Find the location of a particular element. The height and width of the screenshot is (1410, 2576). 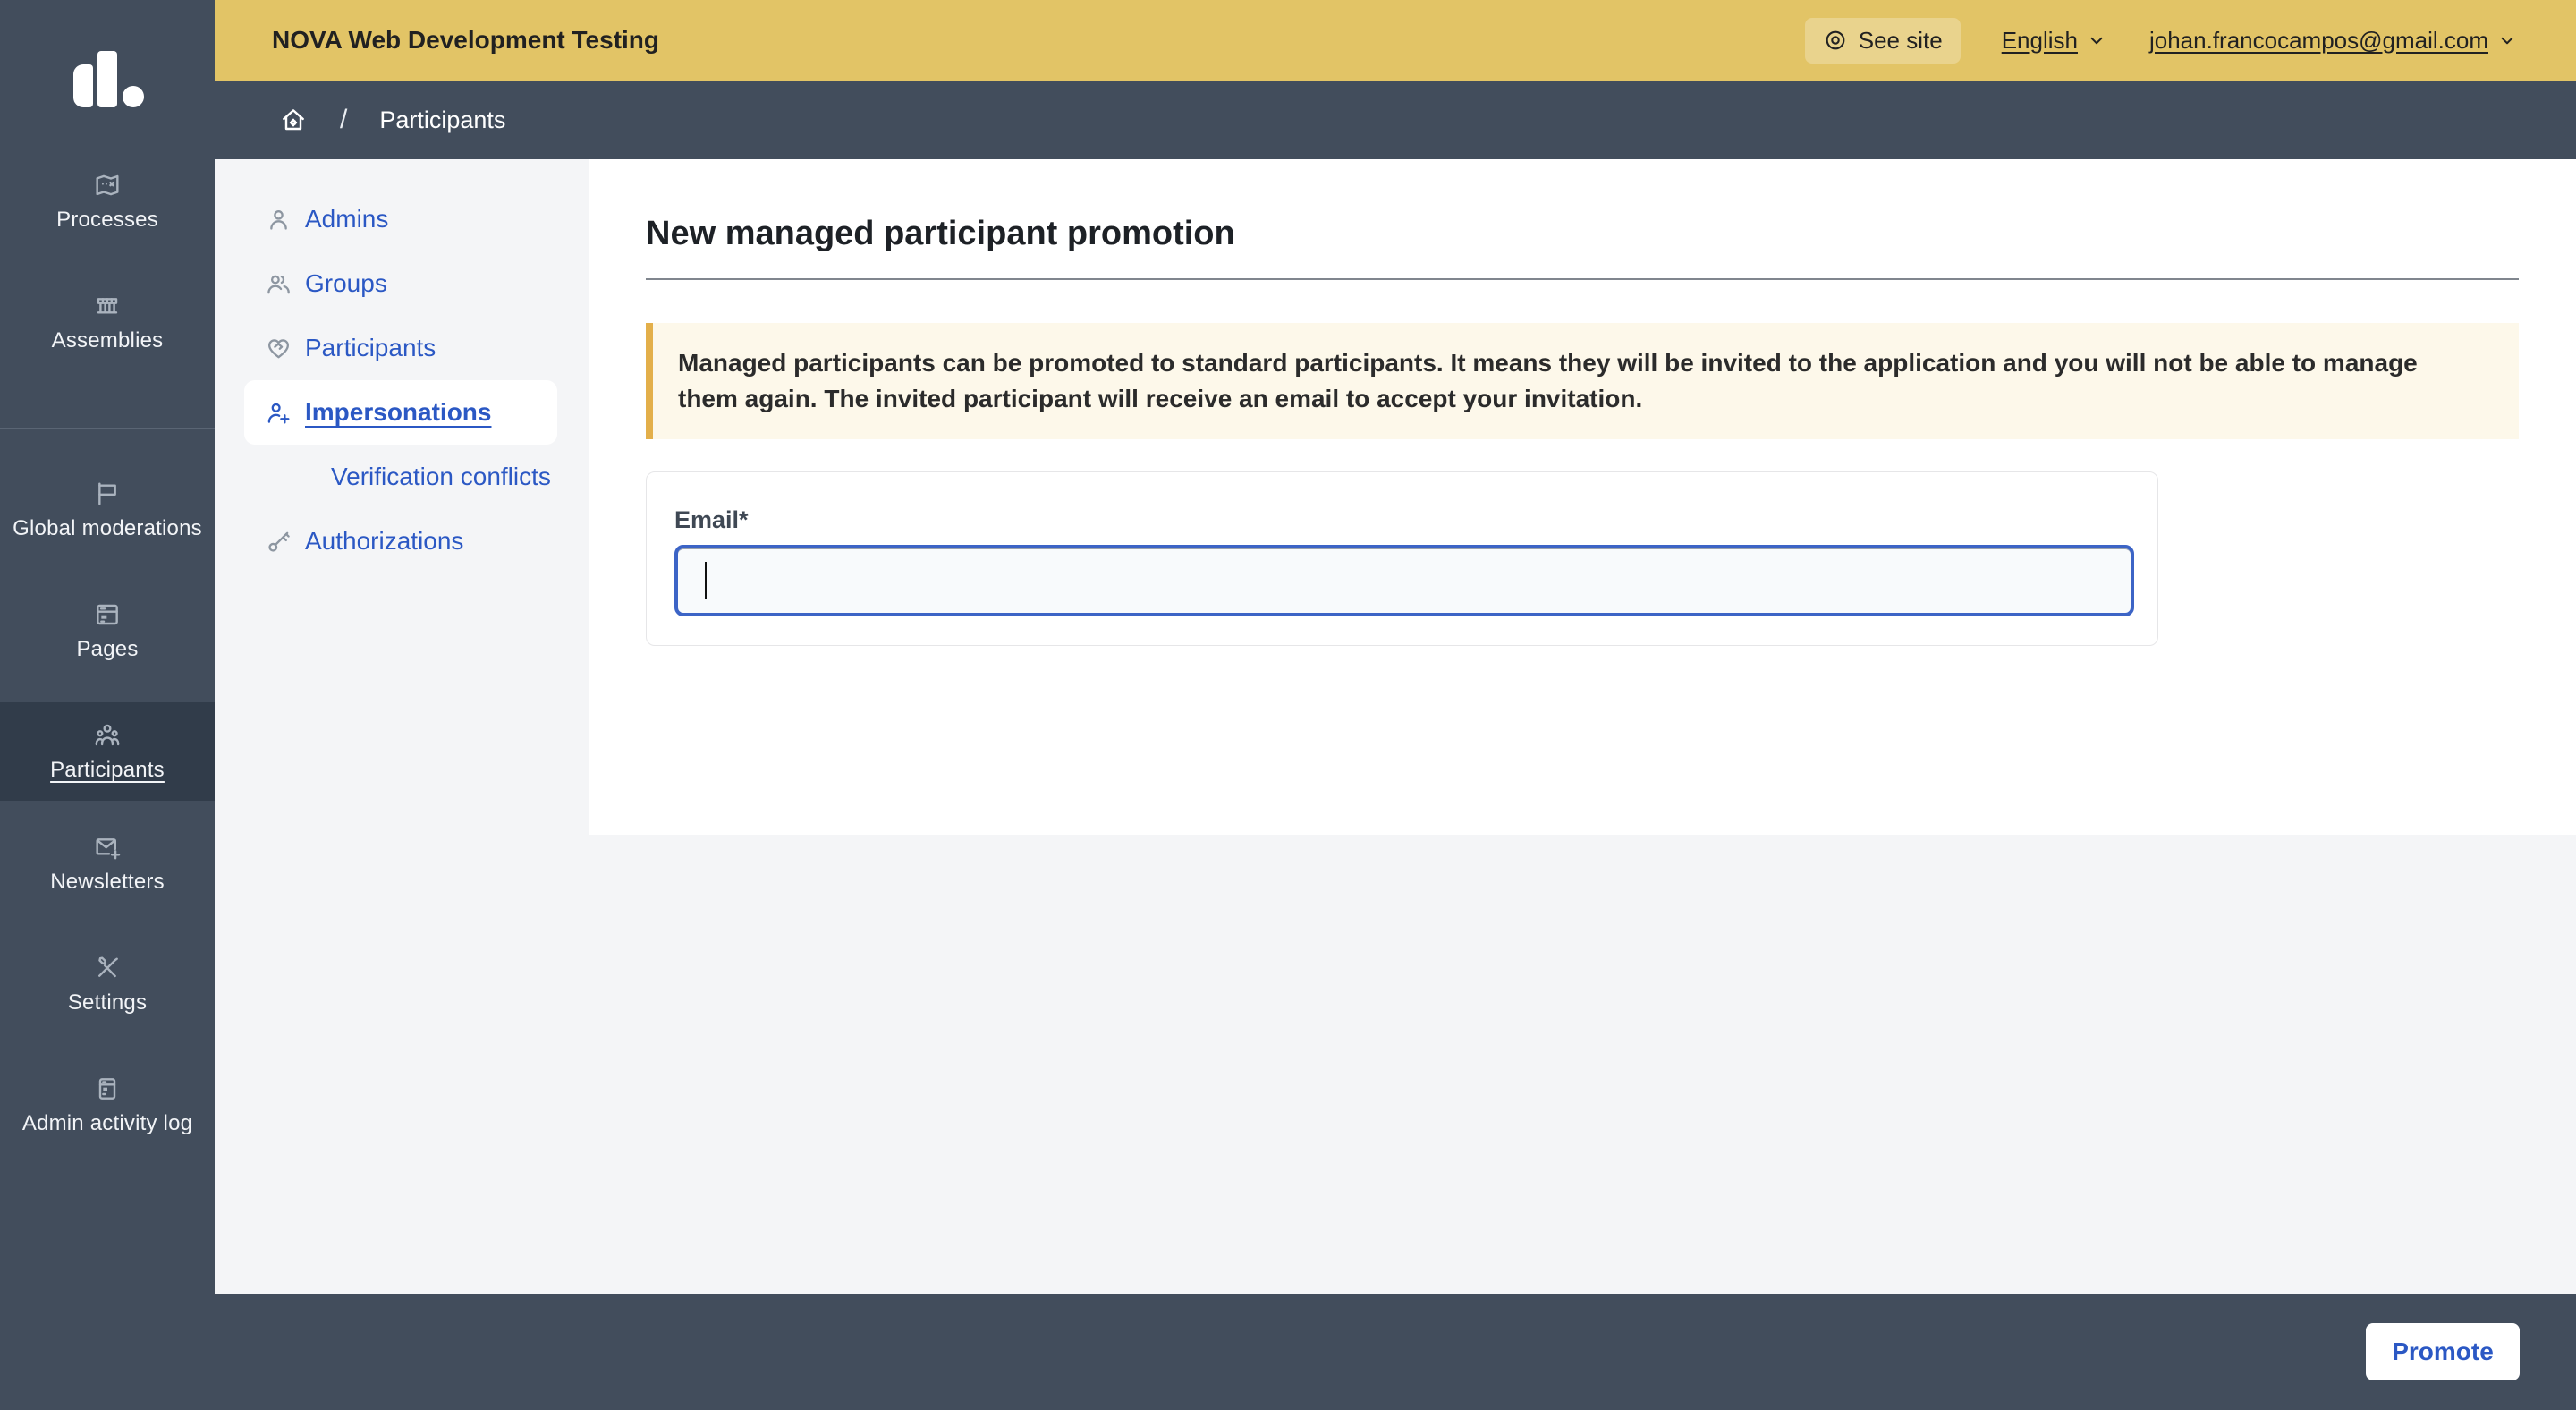

sidebar-item-label: Processes is located at coordinates (107, 220).